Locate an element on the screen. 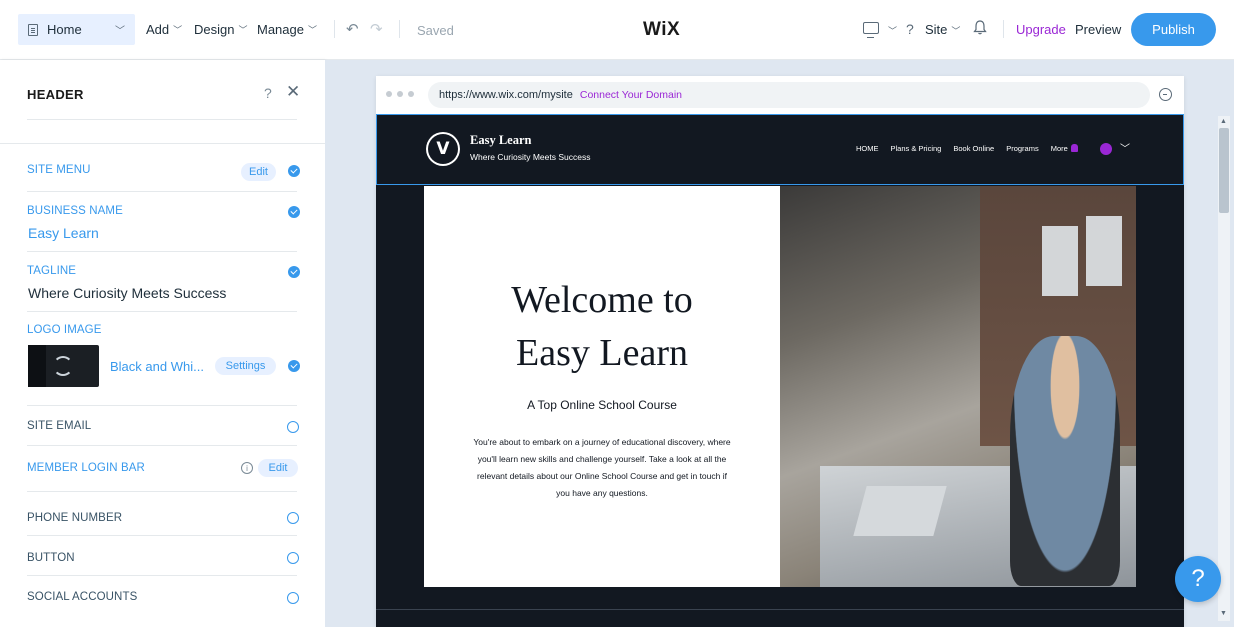 This screenshot has height=627, width=1234. manage-menu: Manage ﹀ is located at coordinates (287, 29).